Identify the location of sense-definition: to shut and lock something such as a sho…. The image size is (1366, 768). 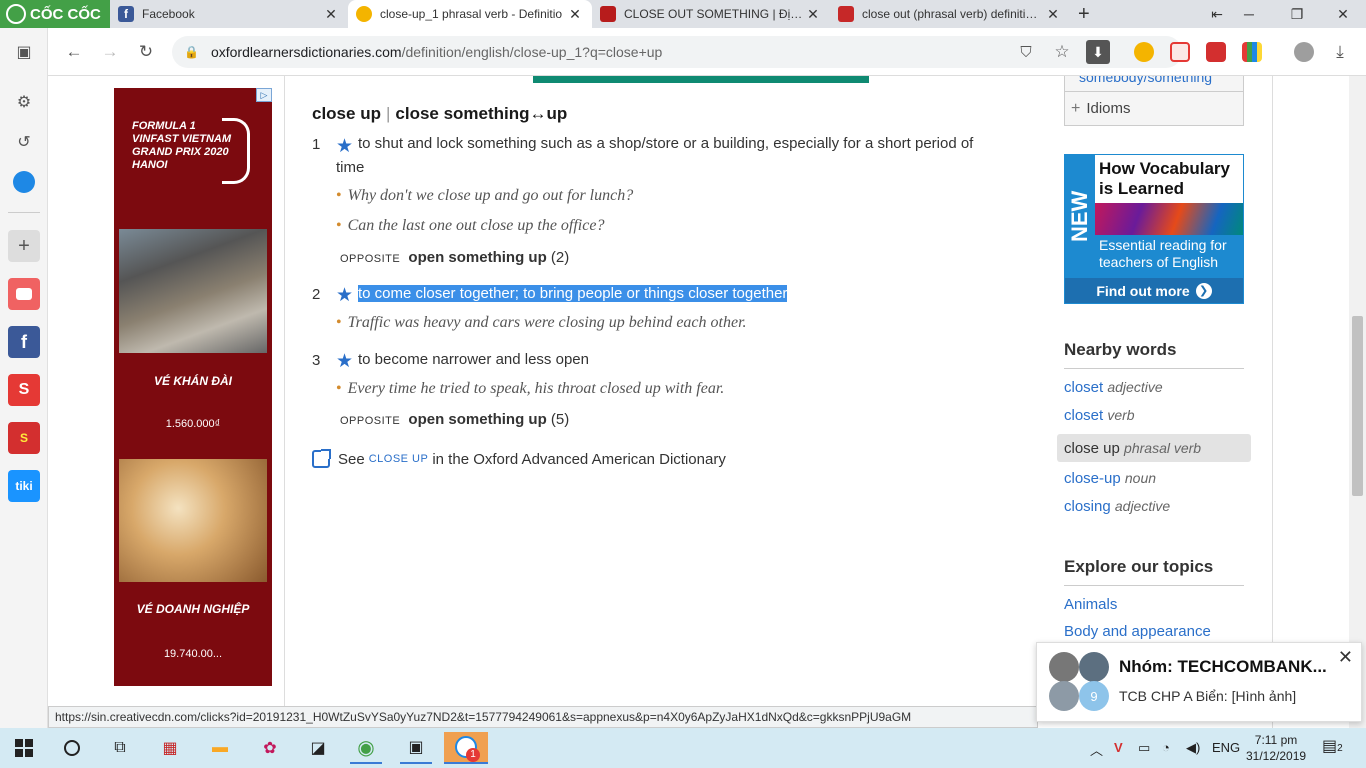
(666, 143).